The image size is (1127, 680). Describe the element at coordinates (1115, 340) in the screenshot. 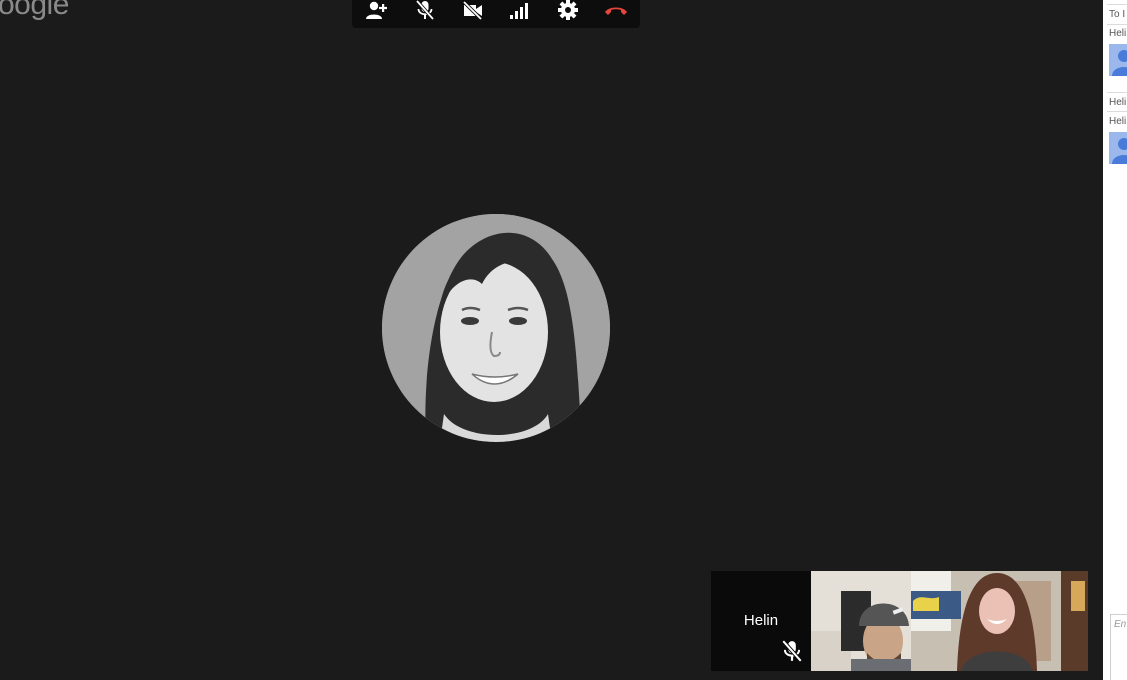

I see `chat-side-panel: To I Heli Heli Heli En` at that location.